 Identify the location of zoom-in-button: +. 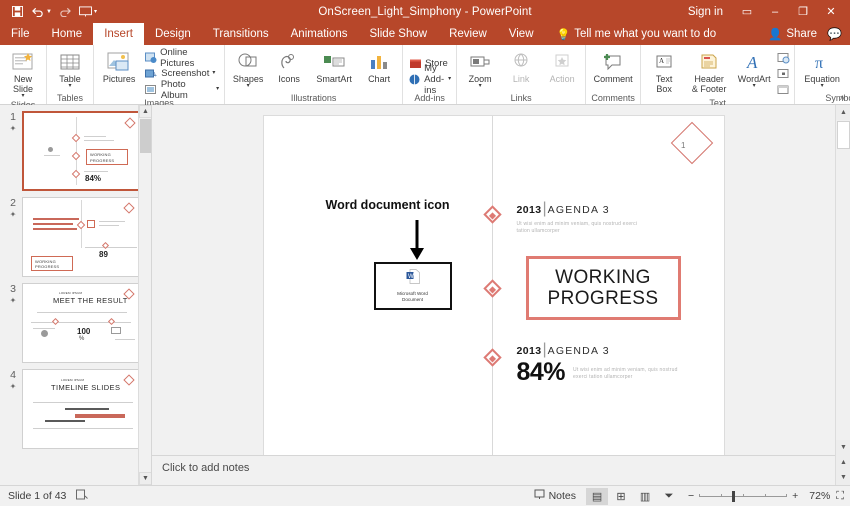
(795, 496).